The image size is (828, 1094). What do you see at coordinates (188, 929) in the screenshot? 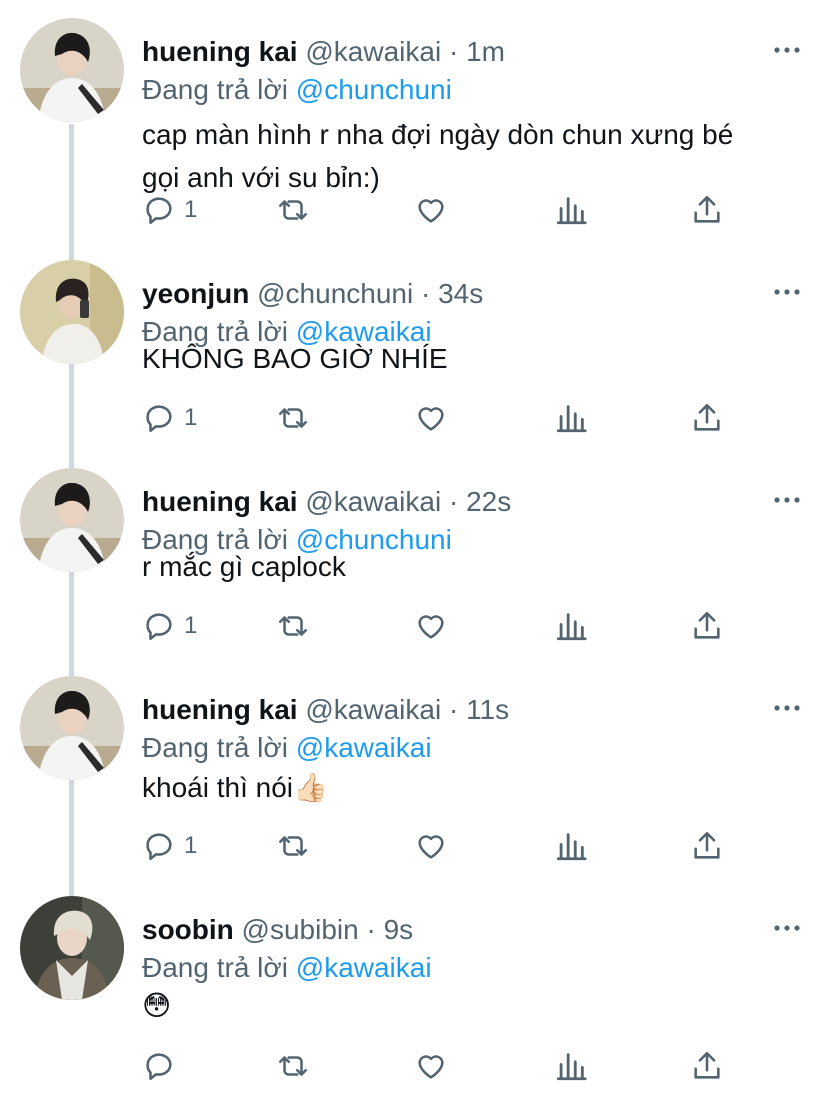
I see `display-name: soobin` at bounding box center [188, 929].